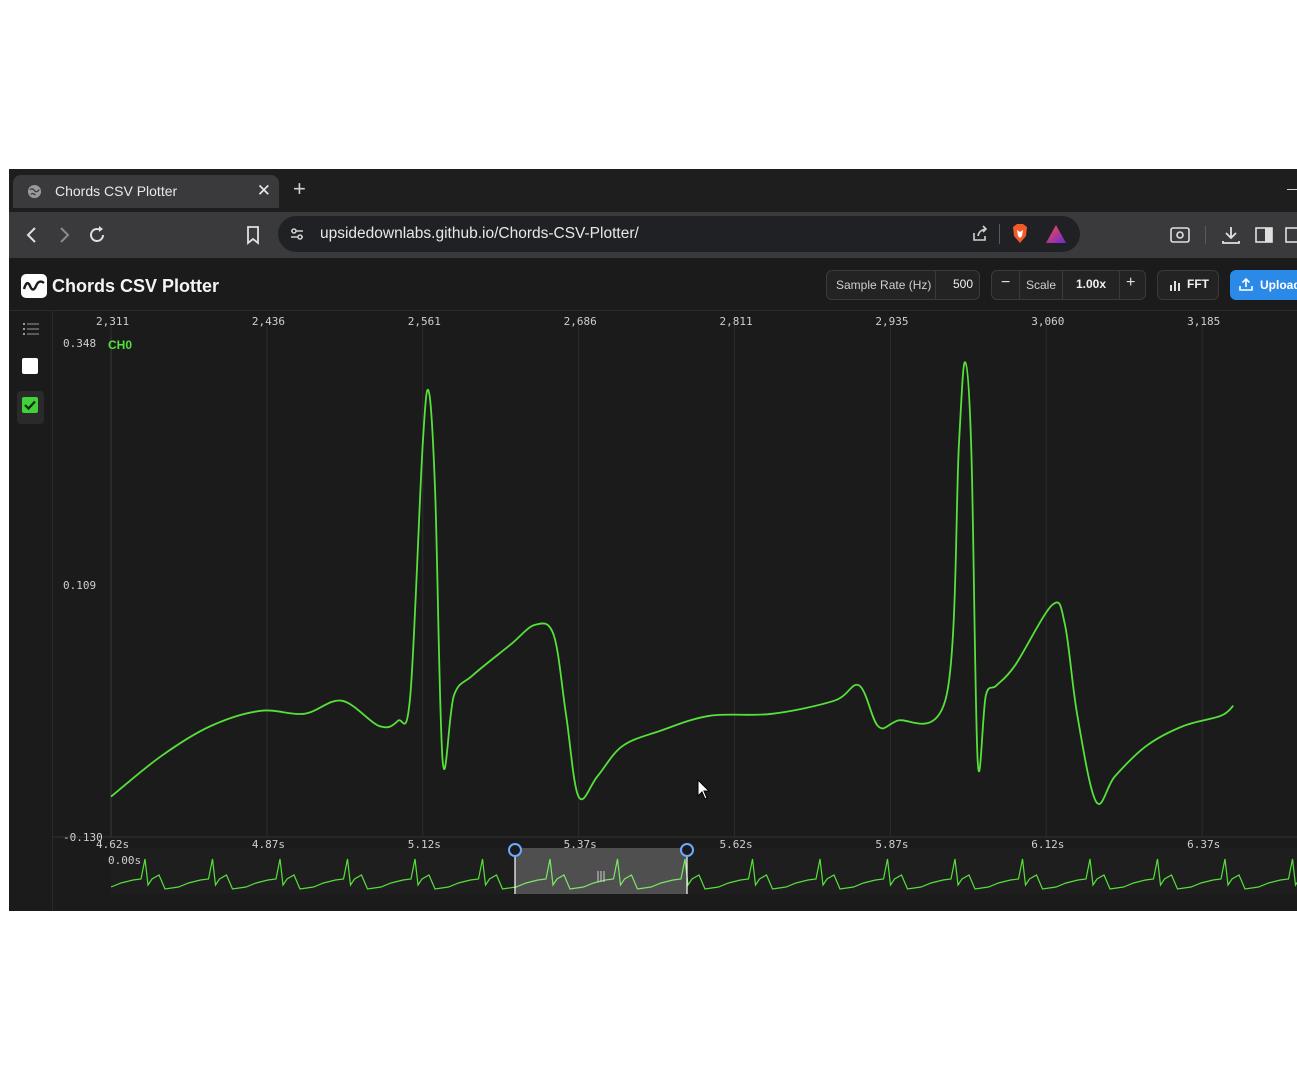 The height and width of the screenshot is (1080, 1297). I want to click on top-tick-label: 2,436, so click(268, 321).